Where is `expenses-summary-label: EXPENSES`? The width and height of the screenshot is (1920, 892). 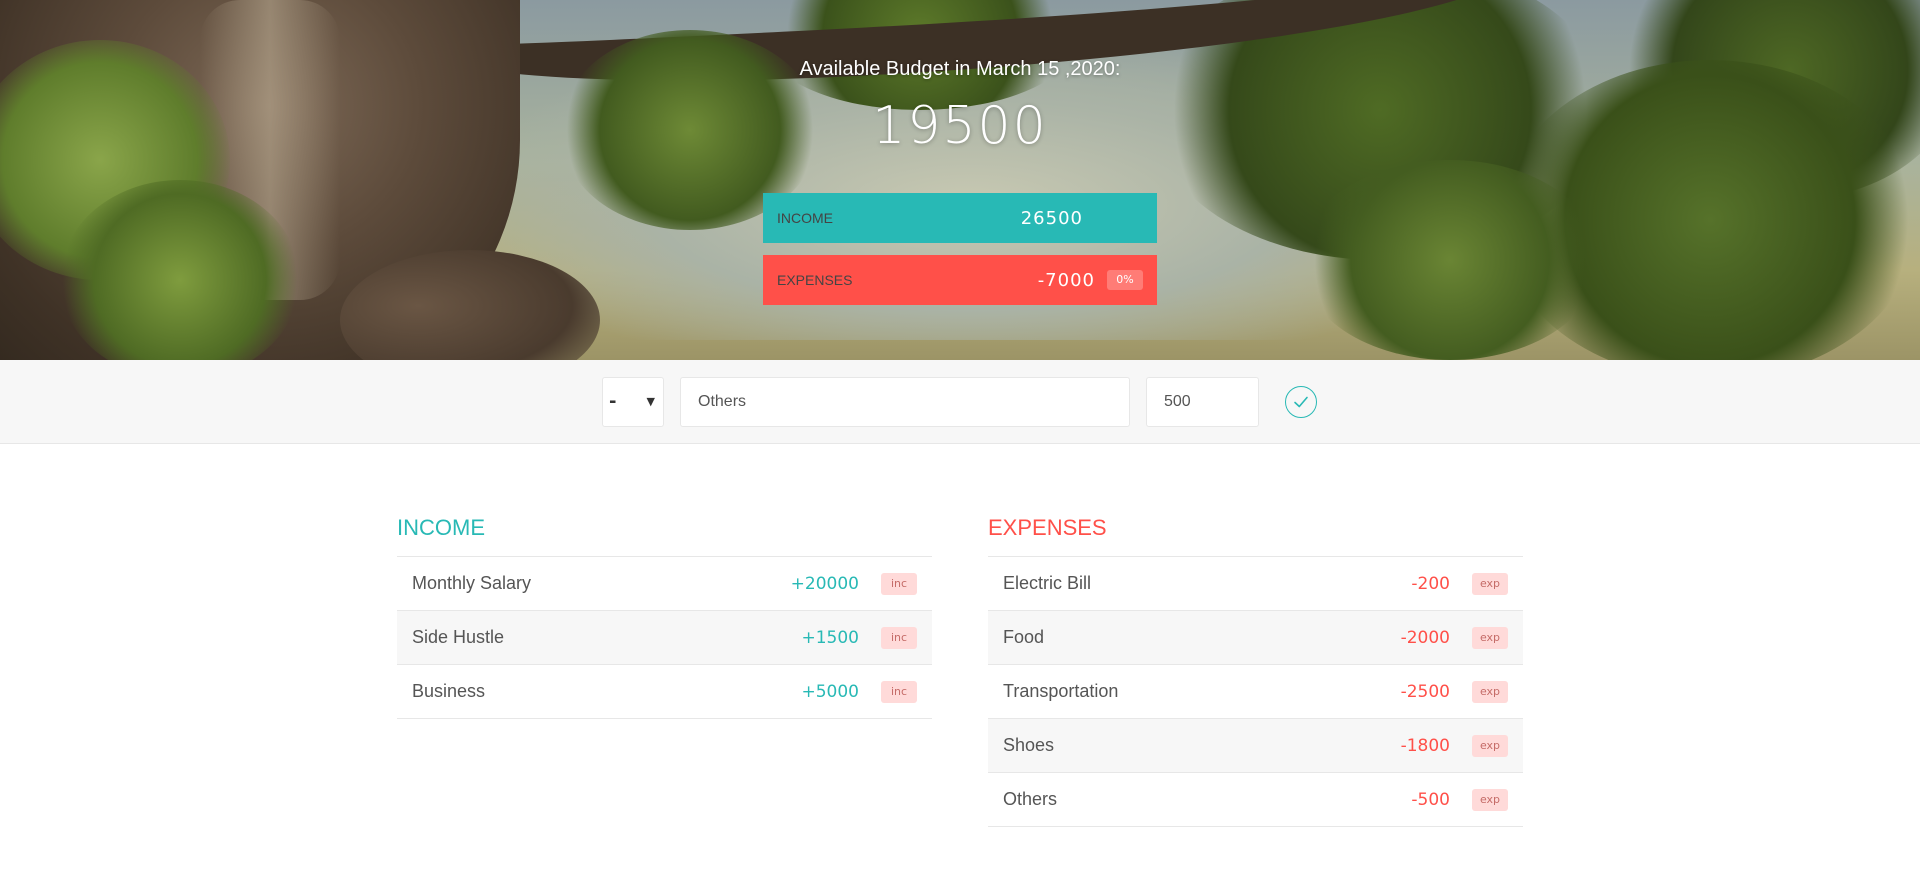
expenses-summary-label: EXPENSES is located at coordinates (815, 280).